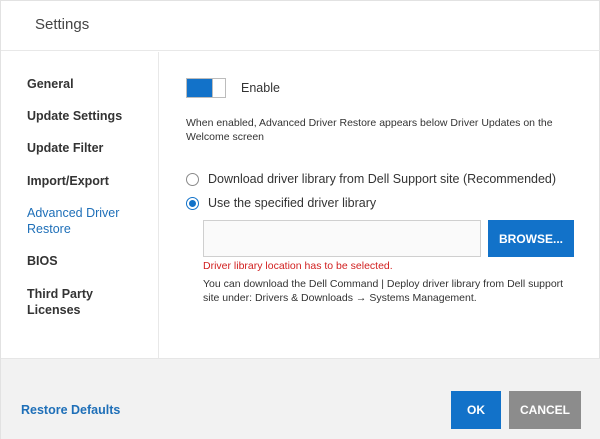  I want to click on sidebar-item-import-export: Import/Export, so click(68, 181).